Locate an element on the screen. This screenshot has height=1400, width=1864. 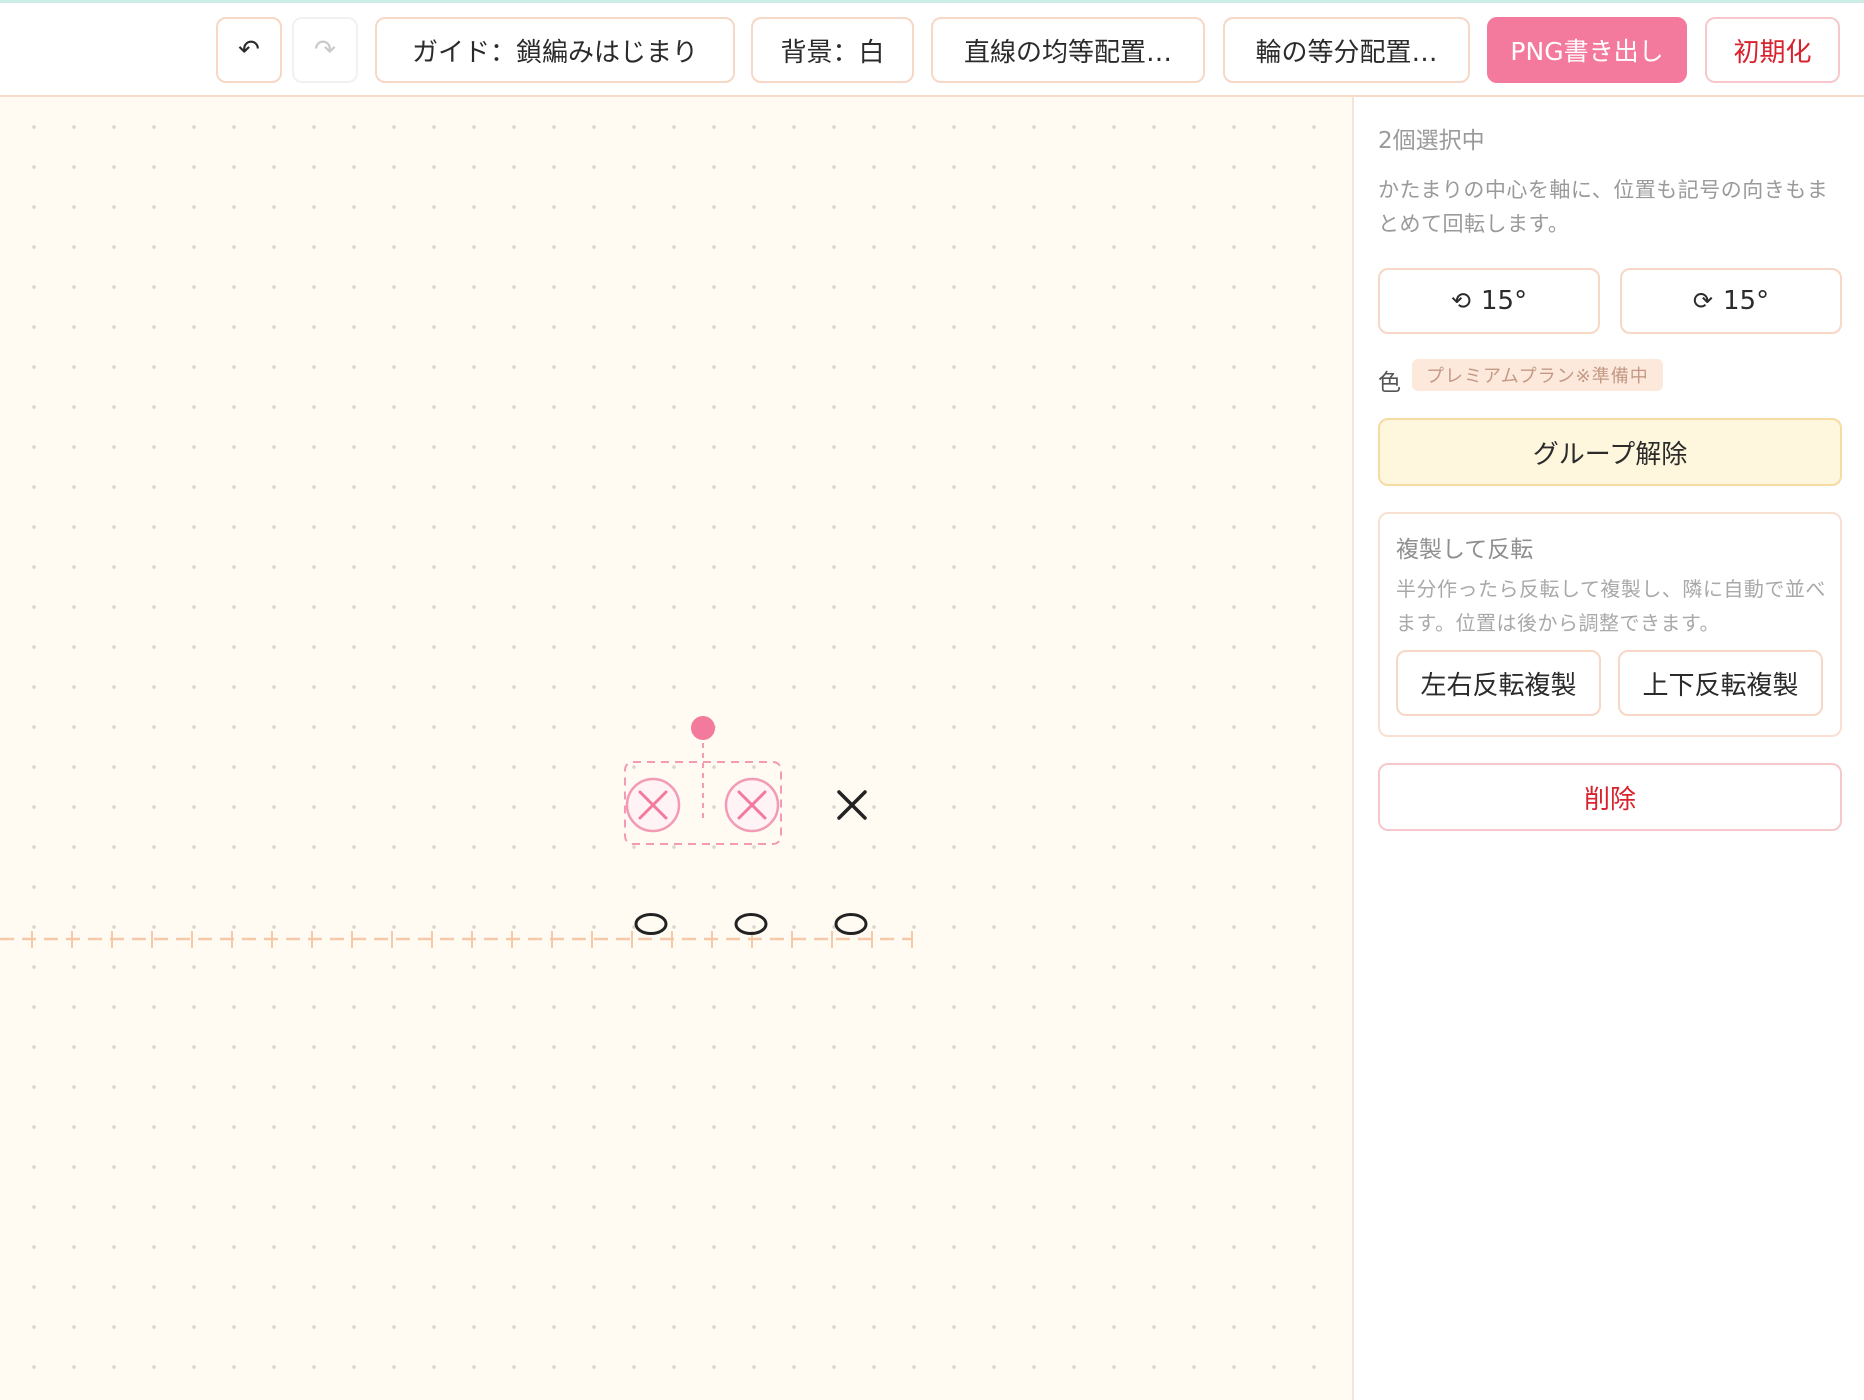
rotate-ccw-label: 15° is located at coordinates (1504, 301).